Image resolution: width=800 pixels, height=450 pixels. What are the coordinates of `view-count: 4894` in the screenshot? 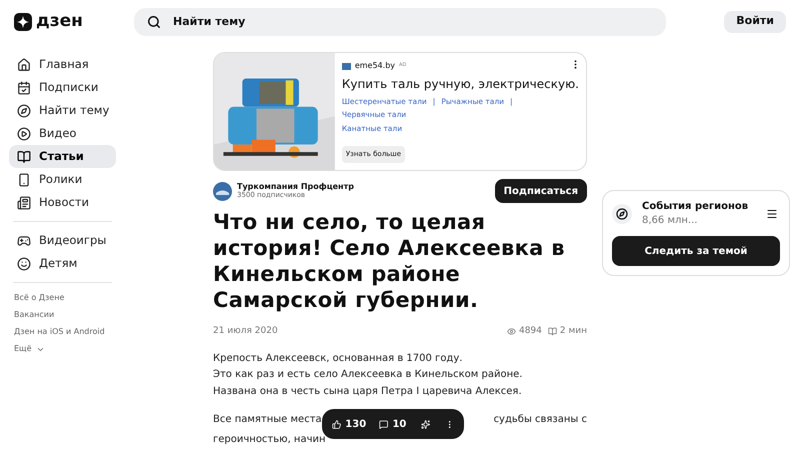 It's located at (530, 331).